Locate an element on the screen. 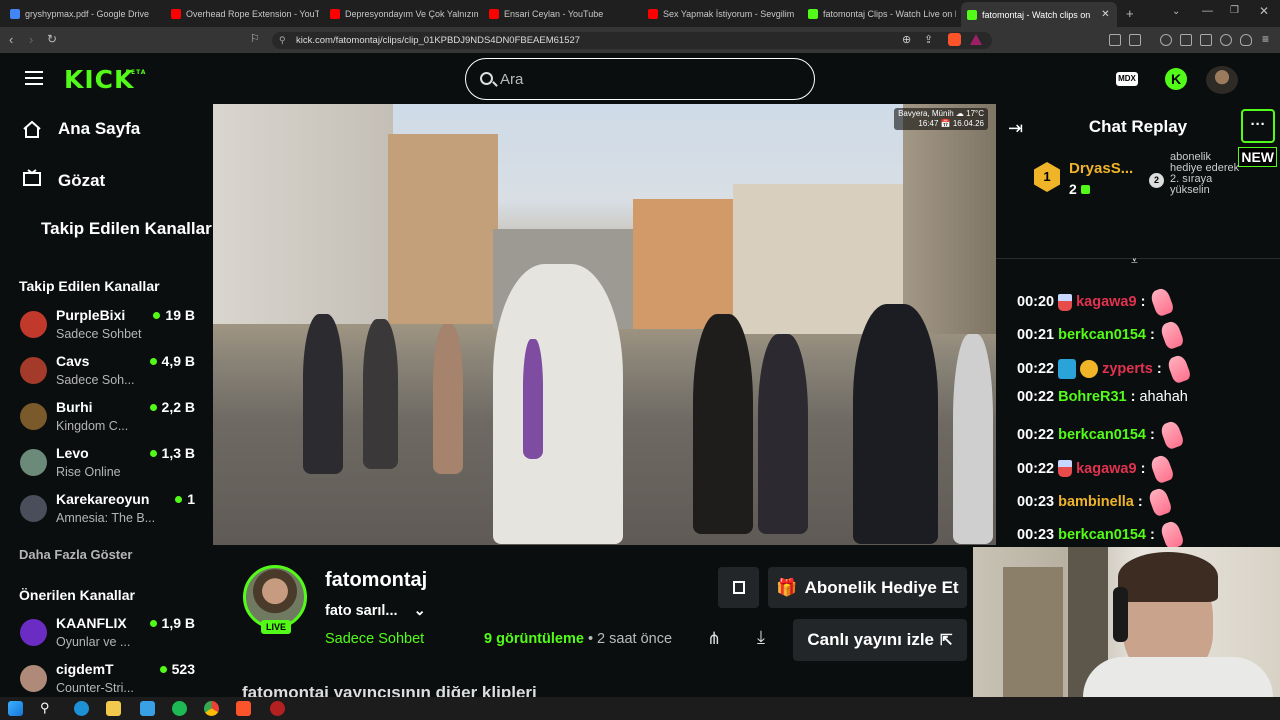 This screenshot has width=1280, height=720. close-window-button: ✕ is located at coordinates (1264, 11).